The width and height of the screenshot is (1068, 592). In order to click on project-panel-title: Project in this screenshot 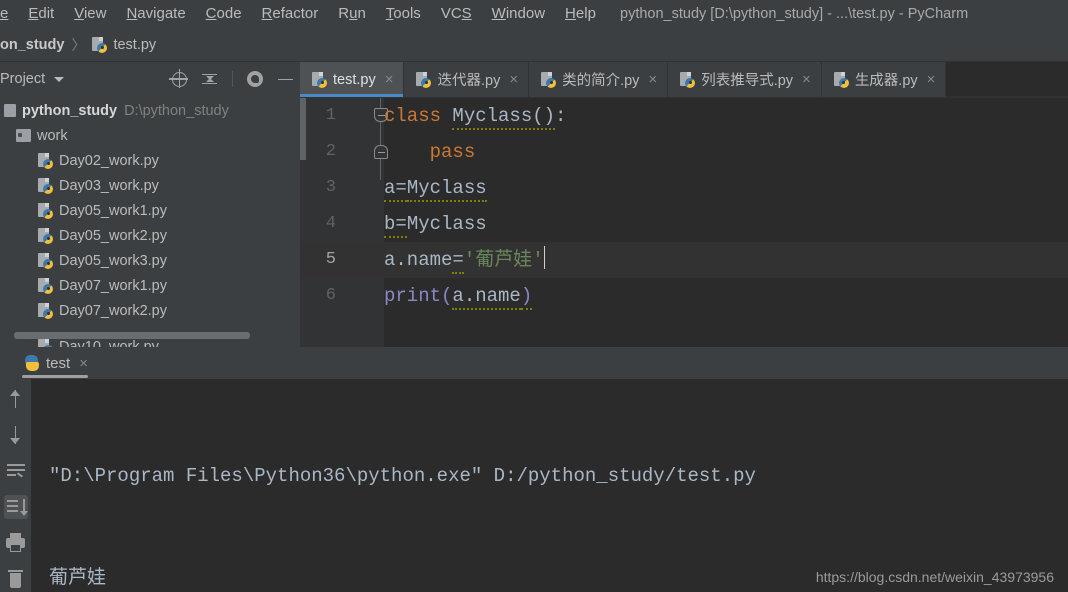, I will do `click(22, 79)`.